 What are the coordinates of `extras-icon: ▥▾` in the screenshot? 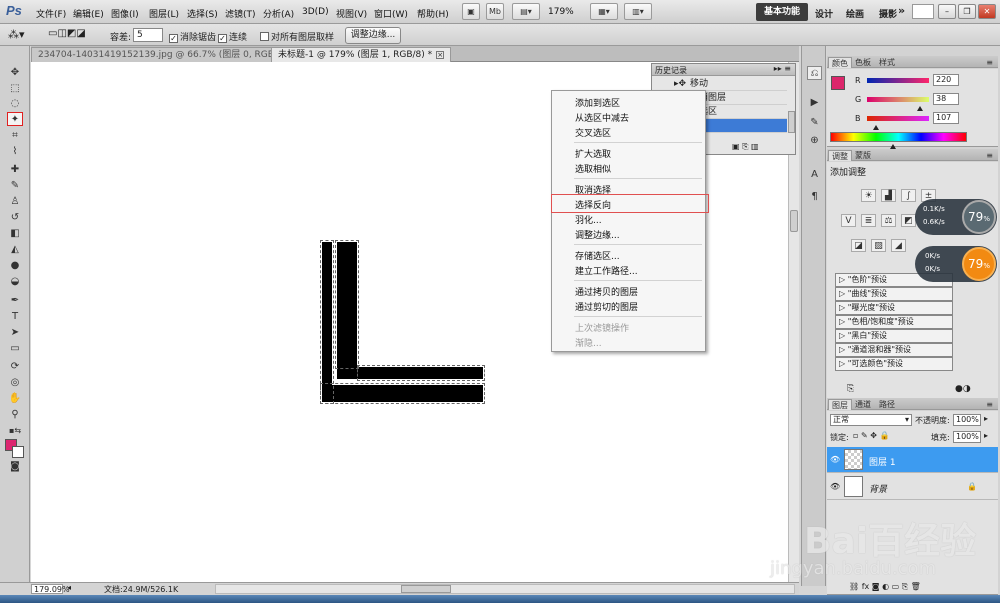 It's located at (638, 11).